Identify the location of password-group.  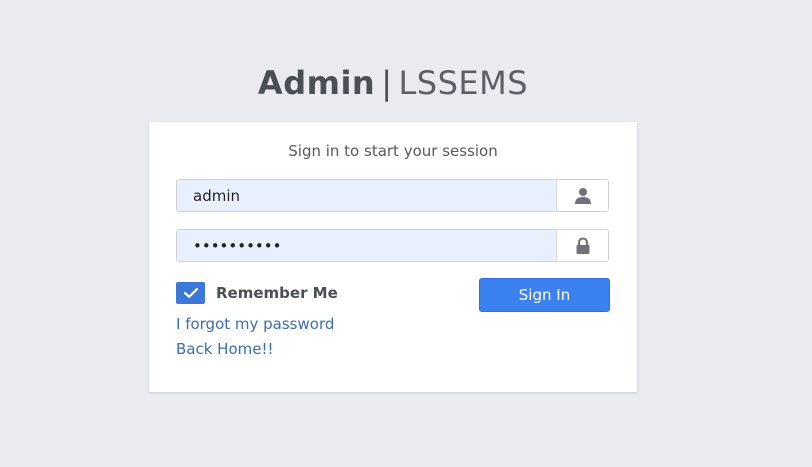
(392, 245).